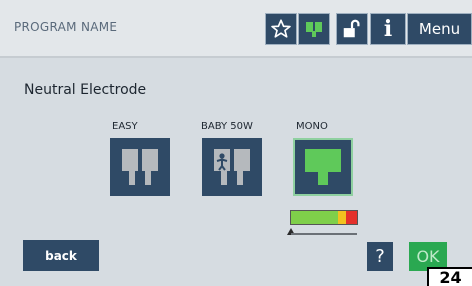 This screenshot has width=472, height=286. I want to click on lock-icon, so click(351, 28).